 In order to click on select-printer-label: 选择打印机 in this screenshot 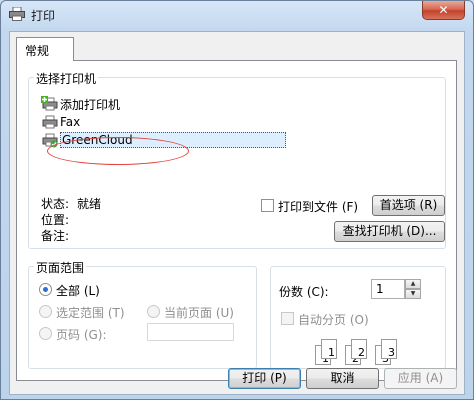, I will do `click(66, 78)`.